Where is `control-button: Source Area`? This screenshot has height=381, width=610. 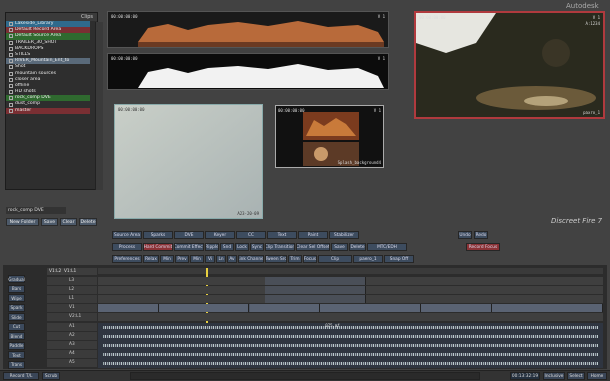 control-button: Source Area is located at coordinates (127, 235).